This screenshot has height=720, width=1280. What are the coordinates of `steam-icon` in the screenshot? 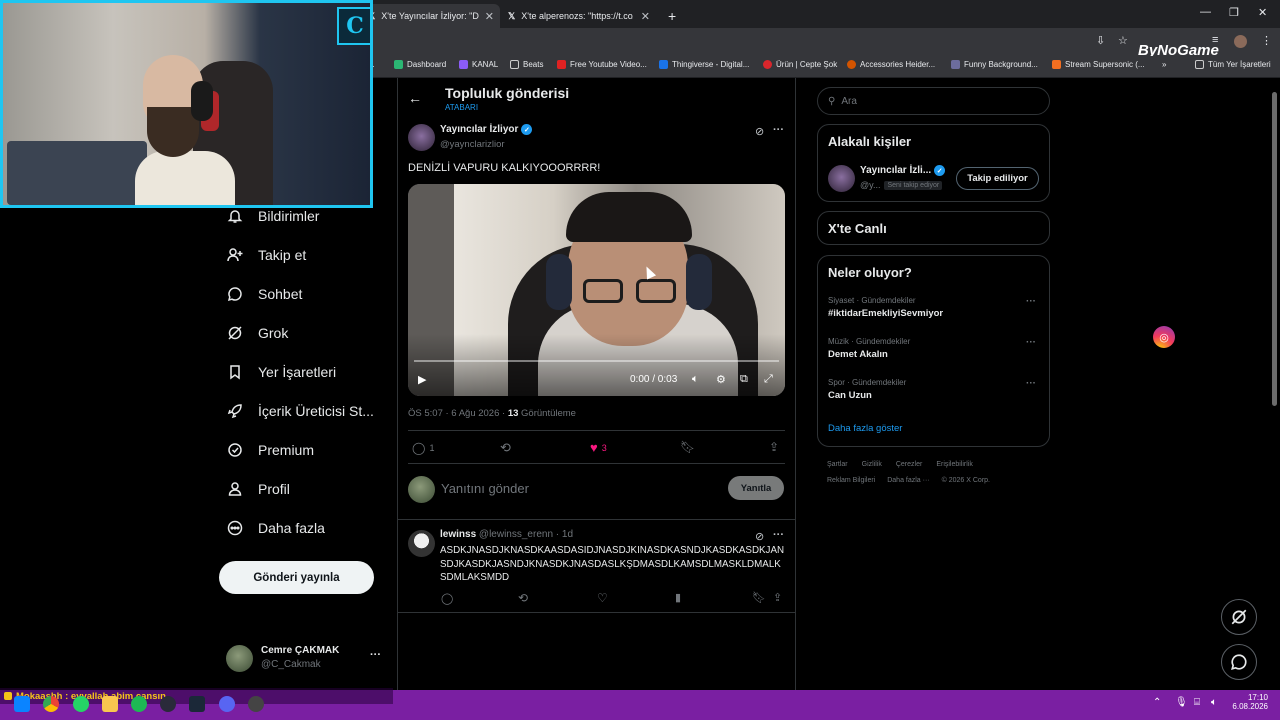 It's located at (197, 704).